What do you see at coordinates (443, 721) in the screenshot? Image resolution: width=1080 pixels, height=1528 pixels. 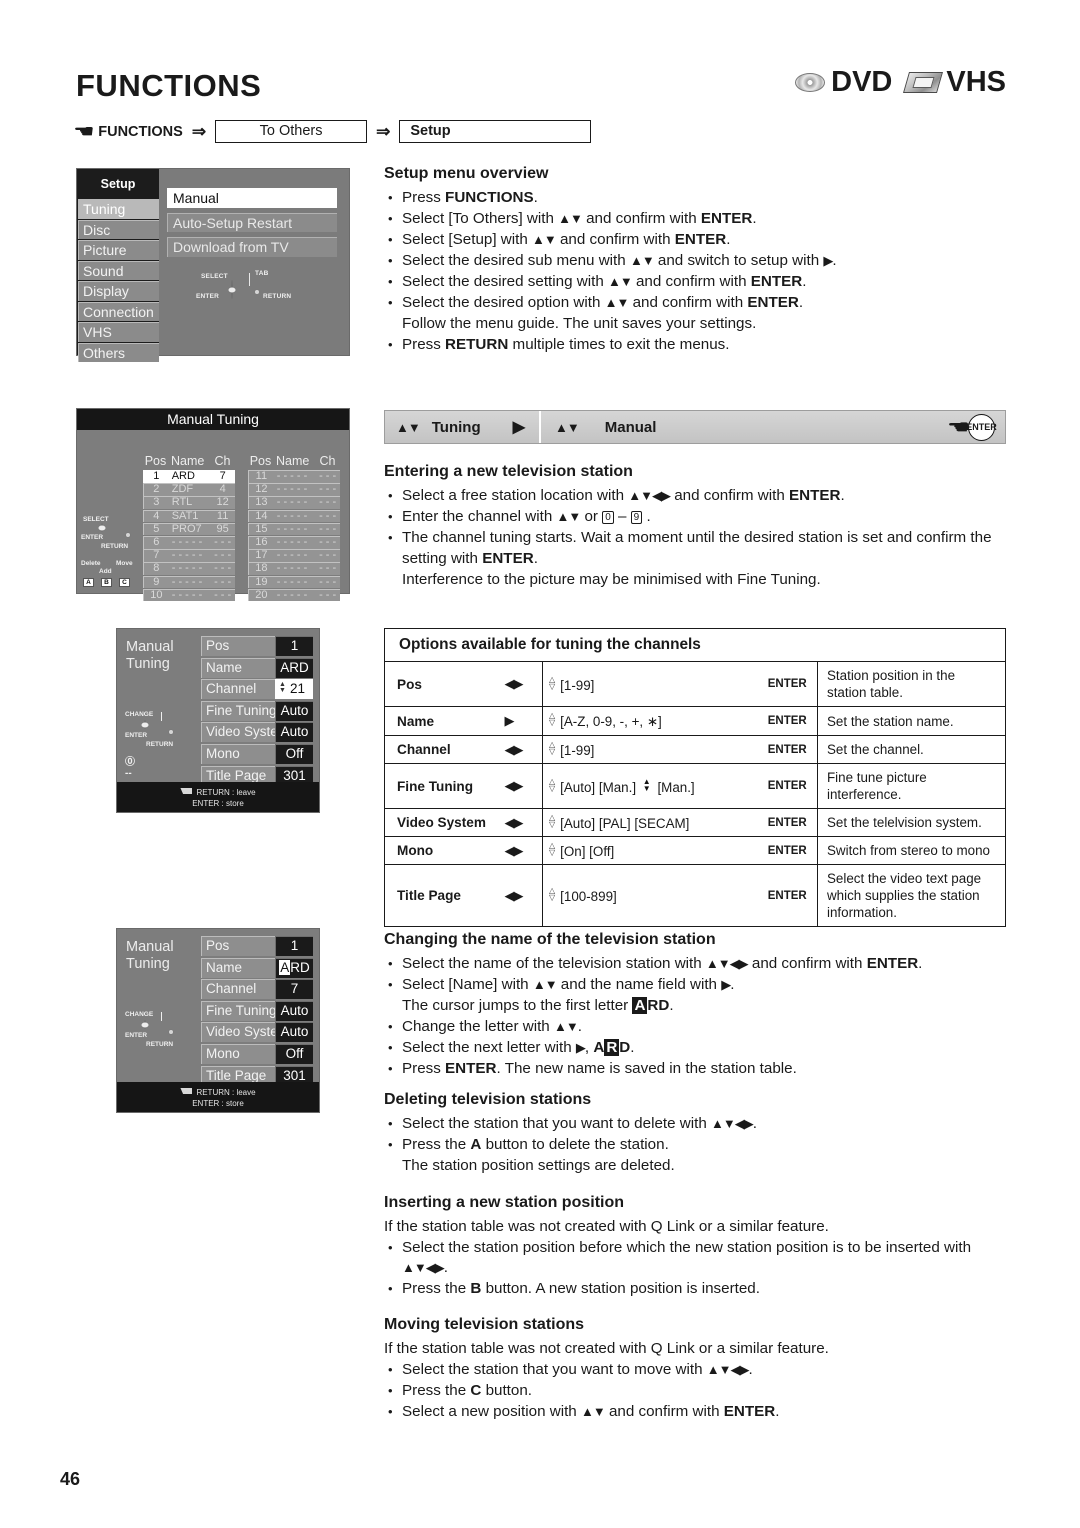 I see `option-name: Name` at bounding box center [443, 721].